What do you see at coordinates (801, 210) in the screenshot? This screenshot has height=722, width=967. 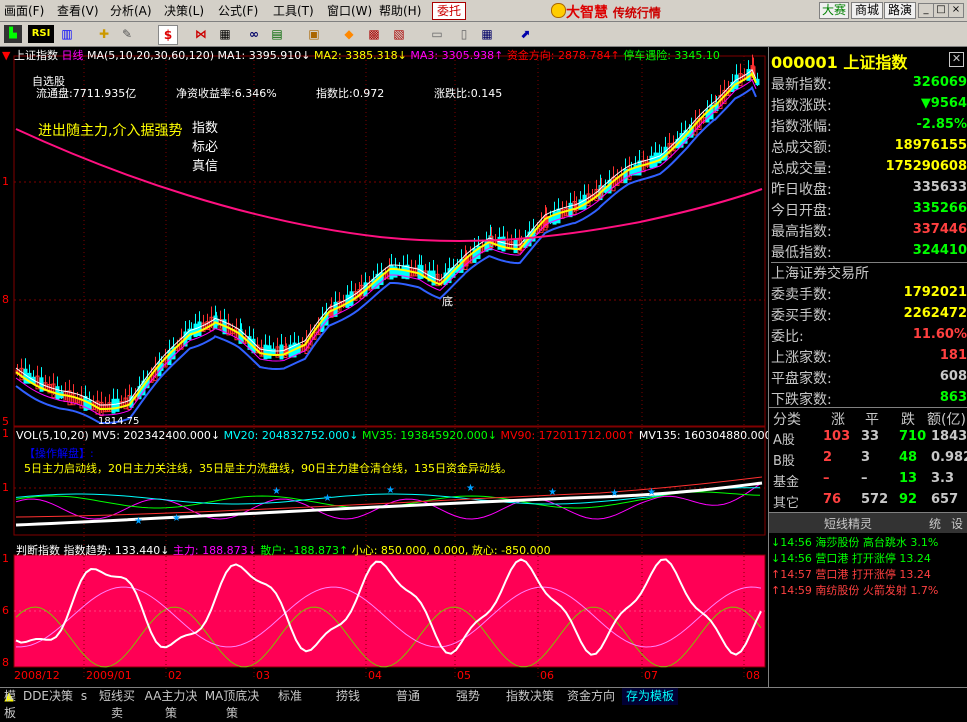 I see `quote-label: 今日开盘:` at bounding box center [801, 210].